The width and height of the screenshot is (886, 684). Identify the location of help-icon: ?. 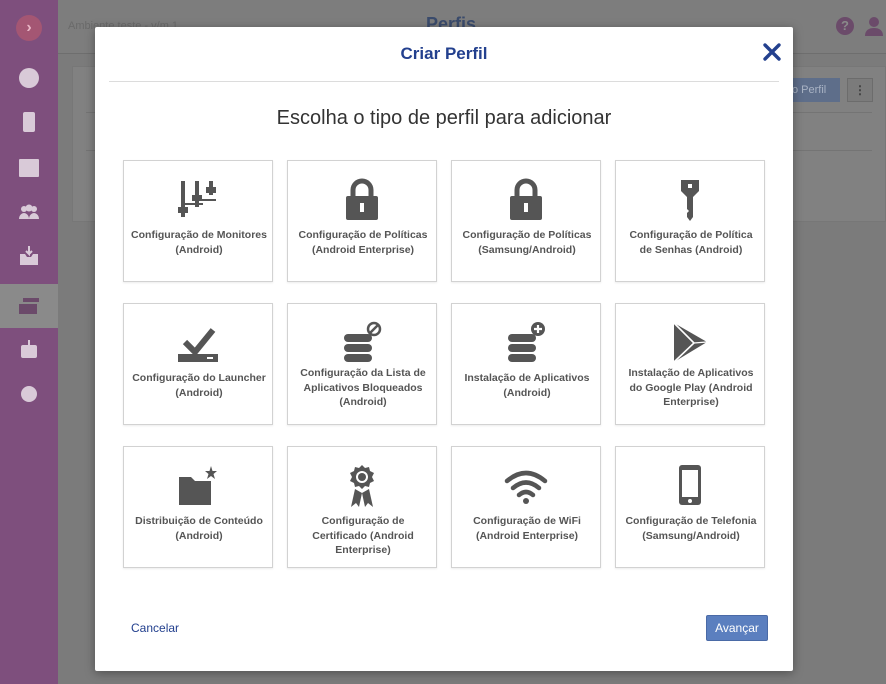
(845, 26).